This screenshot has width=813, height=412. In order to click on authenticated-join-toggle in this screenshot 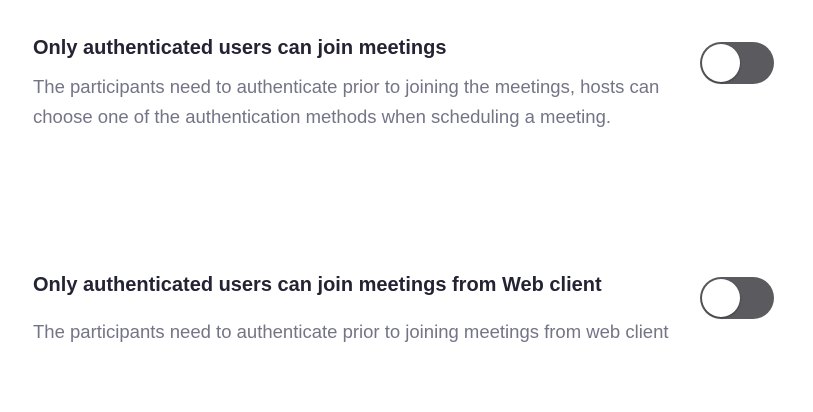, I will do `click(737, 63)`.